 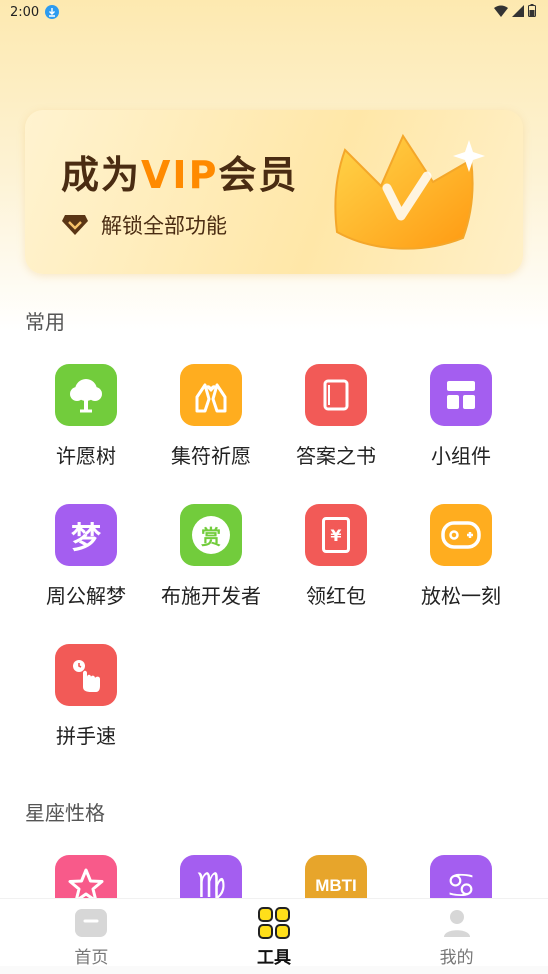 I want to click on tool-widgets: 小组件, so click(x=461, y=424).